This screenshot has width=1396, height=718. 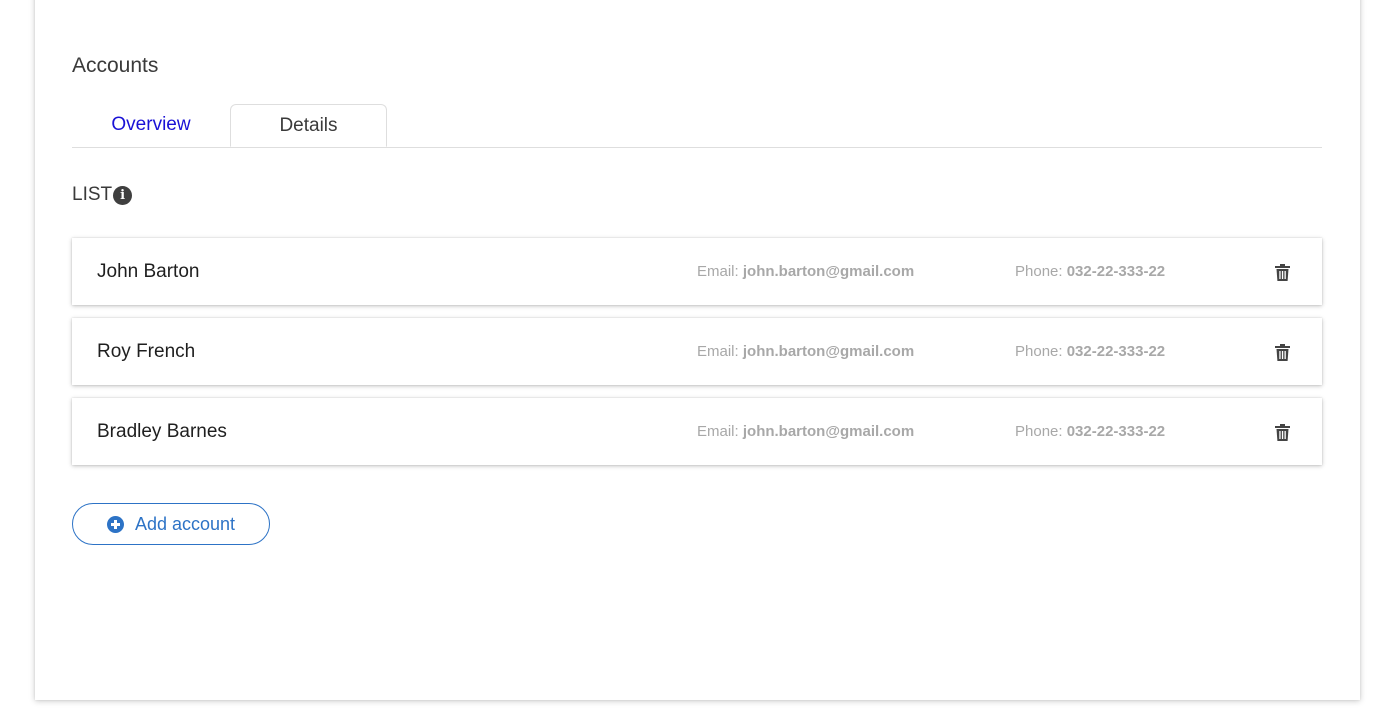 What do you see at coordinates (697, 126) in the screenshot?
I see `tab-bar: Overview Details` at bounding box center [697, 126].